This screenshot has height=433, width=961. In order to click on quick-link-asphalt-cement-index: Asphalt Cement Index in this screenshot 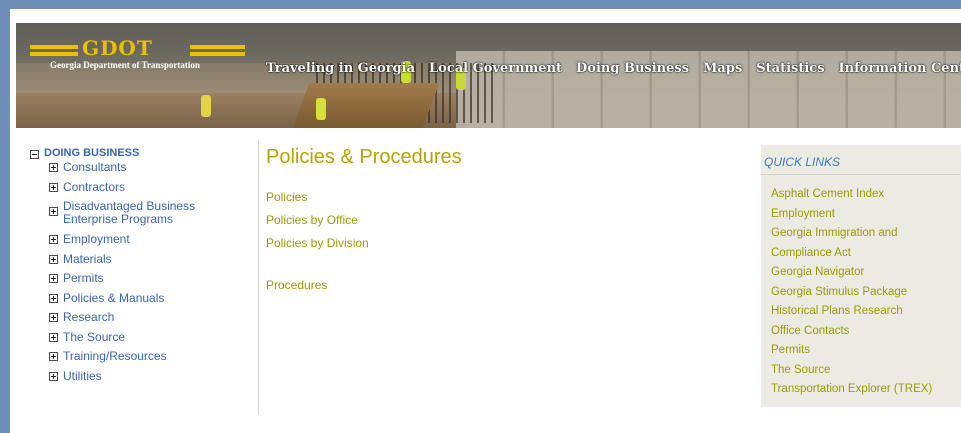, I will do `click(866, 197)`.